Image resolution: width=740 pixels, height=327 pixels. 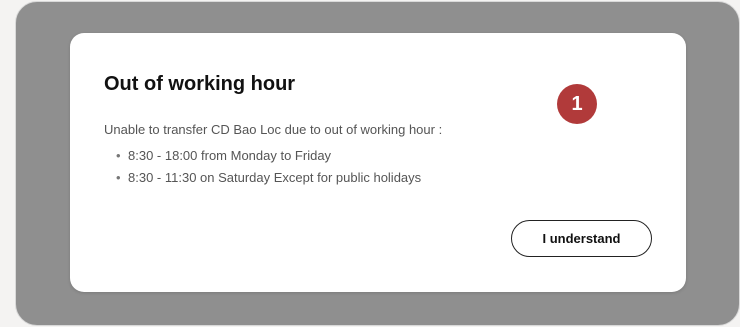 What do you see at coordinates (230, 155) in the screenshot?
I see `working-hours-weekday: 8:30 - 18:00 from Monday to Friday` at bounding box center [230, 155].